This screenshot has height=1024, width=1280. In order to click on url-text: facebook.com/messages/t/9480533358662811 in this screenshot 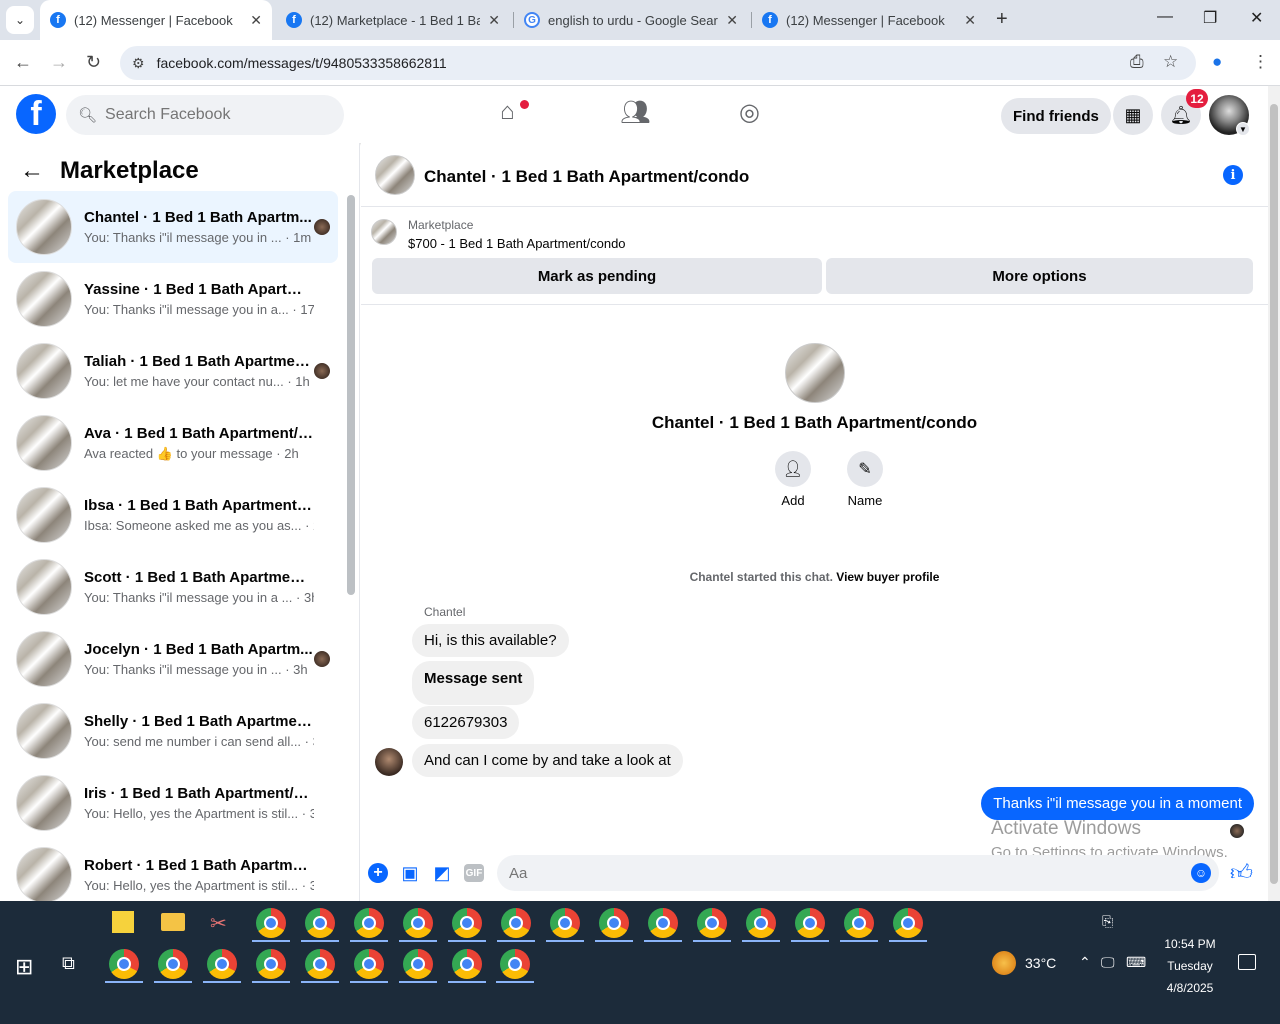, I will do `click(302, 63)`.